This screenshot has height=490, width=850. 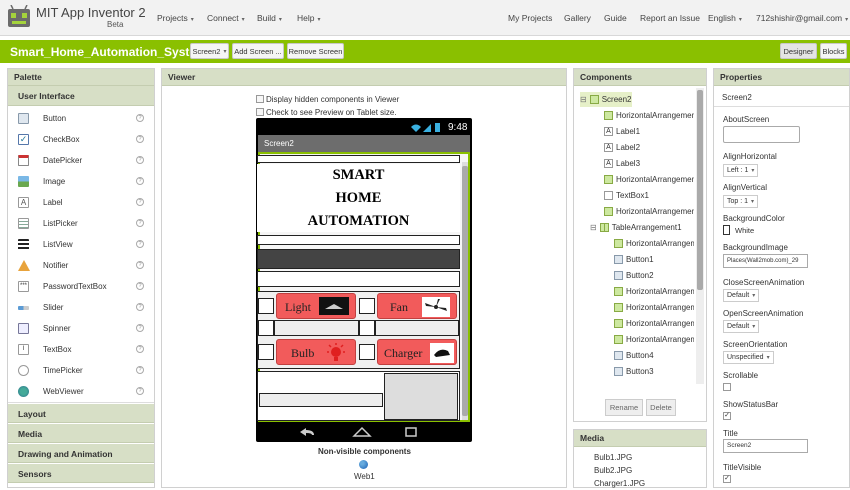 I want to click on tree-item: Button4, so click(x=634, y=355).